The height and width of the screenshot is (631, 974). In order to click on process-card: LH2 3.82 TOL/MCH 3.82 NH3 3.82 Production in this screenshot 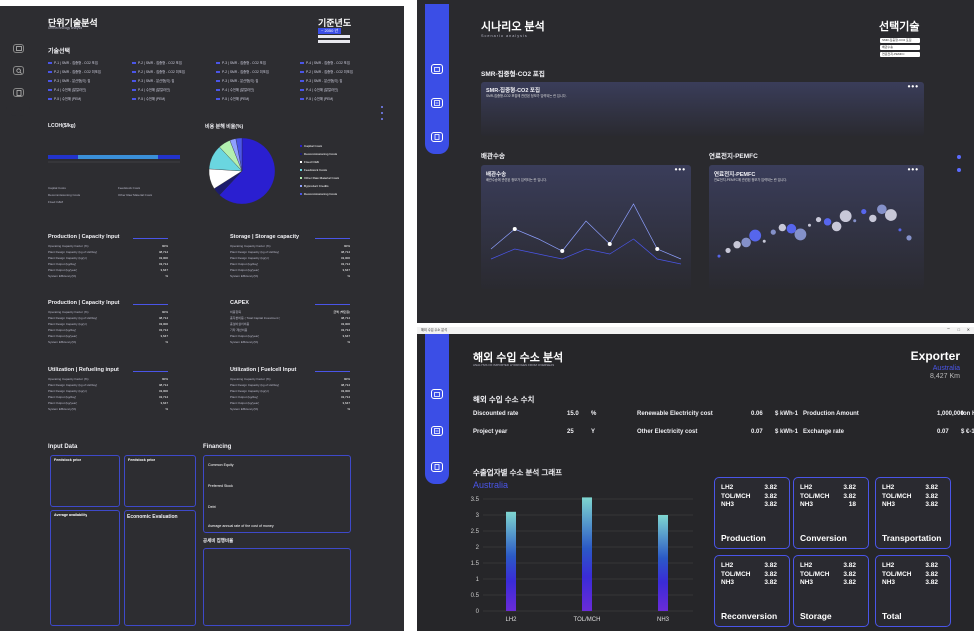, I will do `click(752, 513)`.